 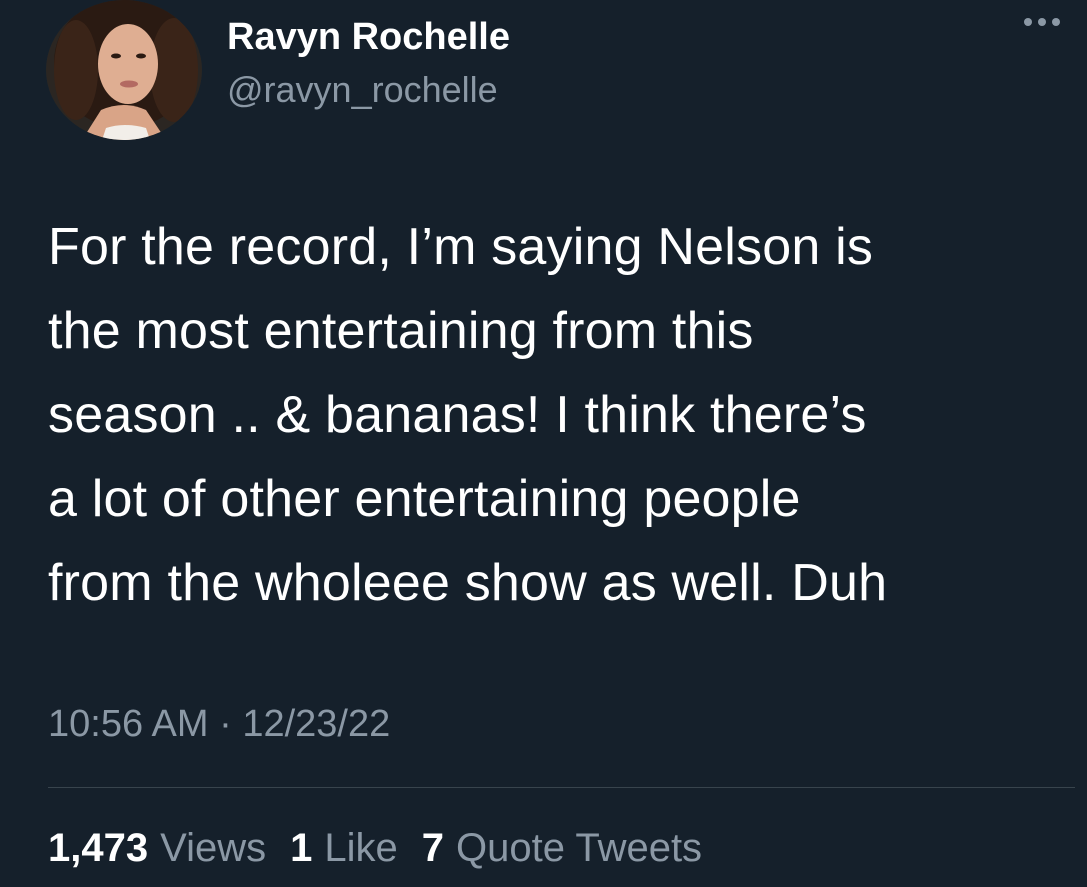 I want to click on likes-label: Like, so click(x=361, y=848).